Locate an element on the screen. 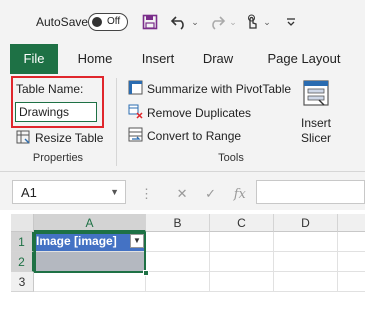 This screenshot has height=312, width=365. column-header-b: B is located at coordinates (178, 223).